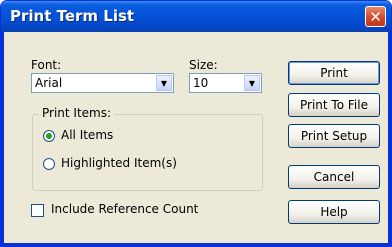 This screenshot has width=392, height=247. I want to click on font-select-value: Arial, so click(49, 83).